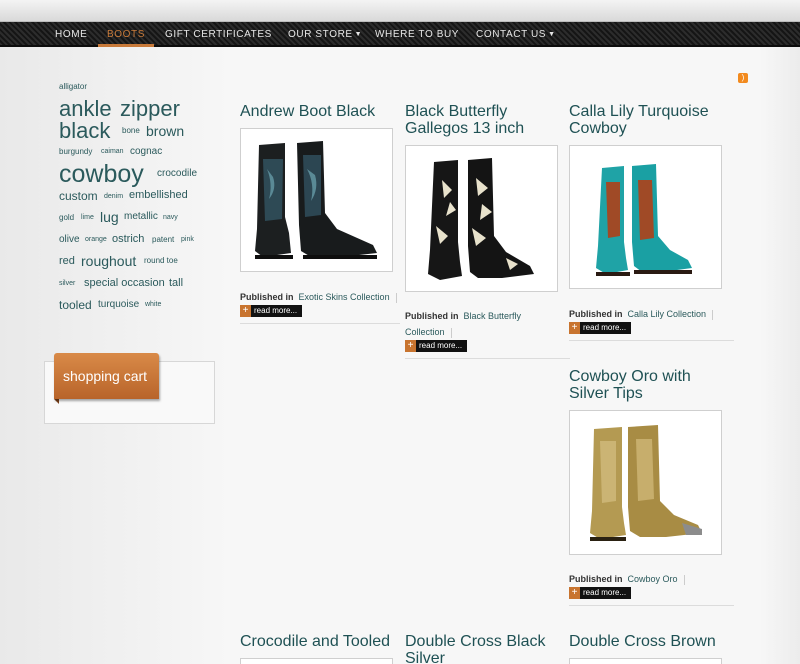  What do you see at coordinates (67, 283) in the screenshot?
I see `tag-link: silver` at bounding box center [67, 283].